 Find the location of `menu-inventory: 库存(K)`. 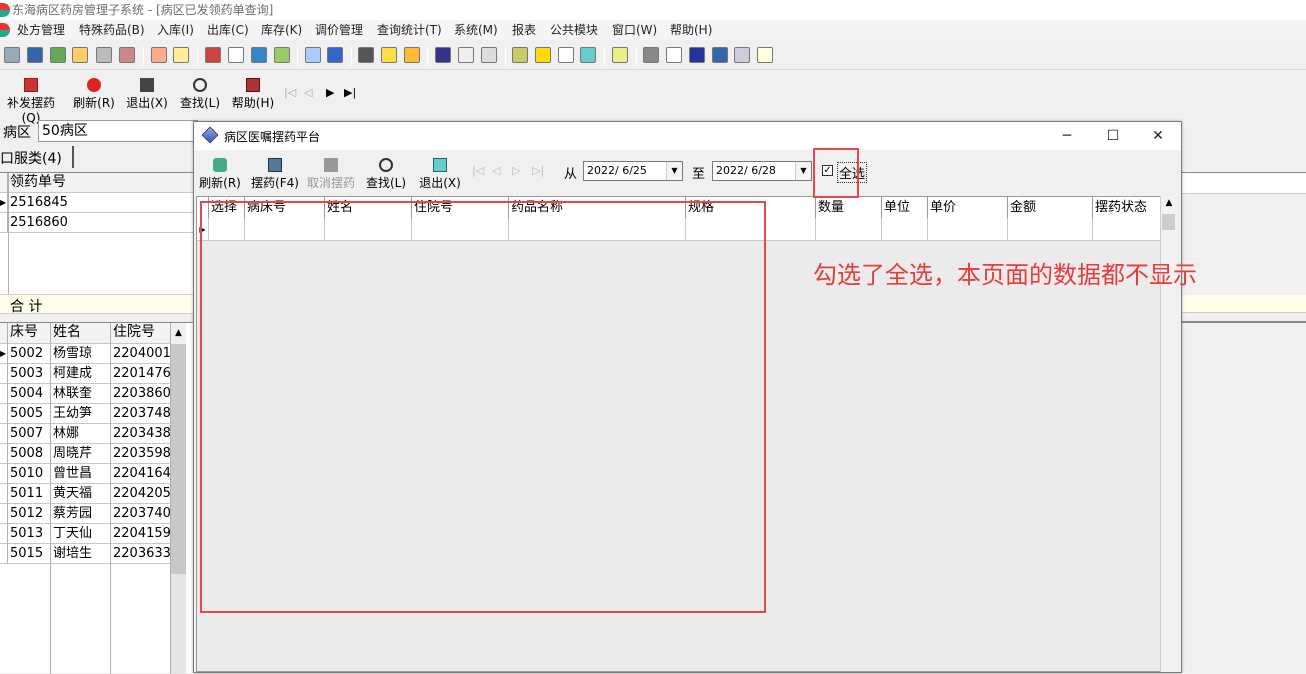

menu-inventory: 库存(K) is located at coordinates (281, 30).